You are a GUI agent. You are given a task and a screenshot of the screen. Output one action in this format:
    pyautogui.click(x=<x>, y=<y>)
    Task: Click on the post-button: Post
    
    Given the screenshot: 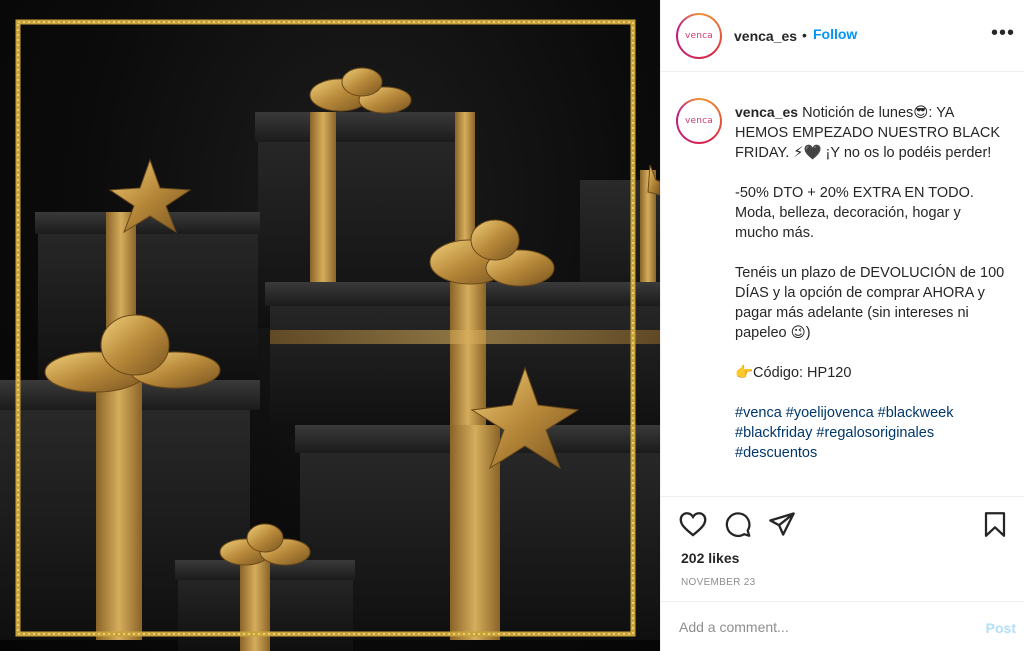 What is the action you would take?
    pyautogui.click(x=1001, y=628)
    